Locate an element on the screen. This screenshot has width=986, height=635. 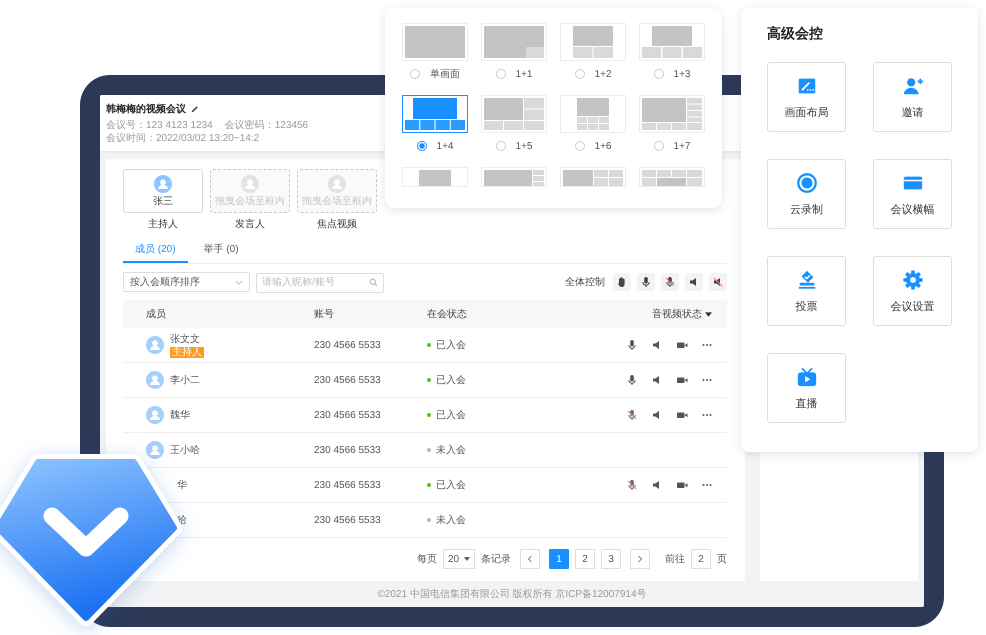
column-header: 成员 is located at coordinates (156, 314).